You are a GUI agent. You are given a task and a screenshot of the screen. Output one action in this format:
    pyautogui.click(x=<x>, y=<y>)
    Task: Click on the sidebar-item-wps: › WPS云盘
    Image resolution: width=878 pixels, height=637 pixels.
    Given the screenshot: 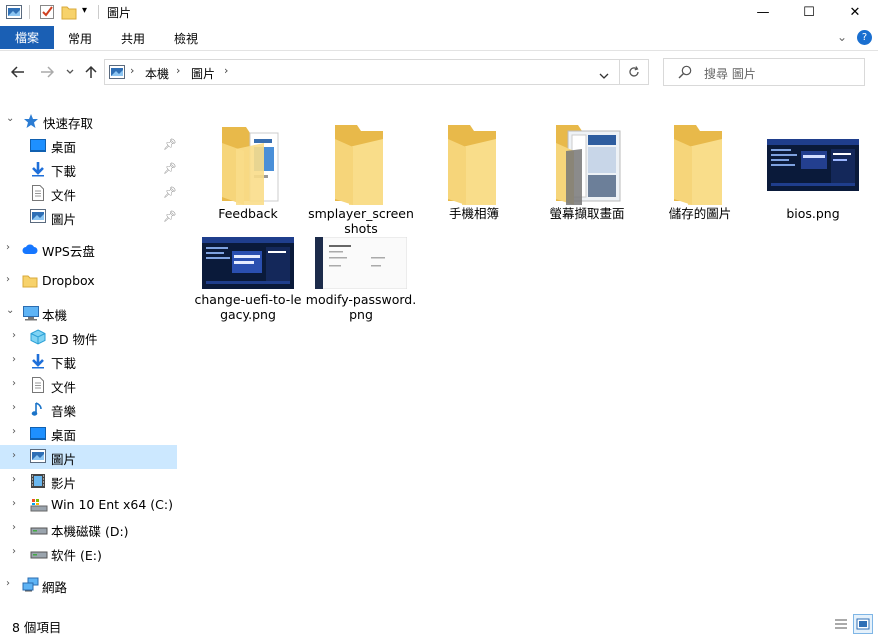 What is the action you would take?
    pyautogui.click(x=88, y=249)
    